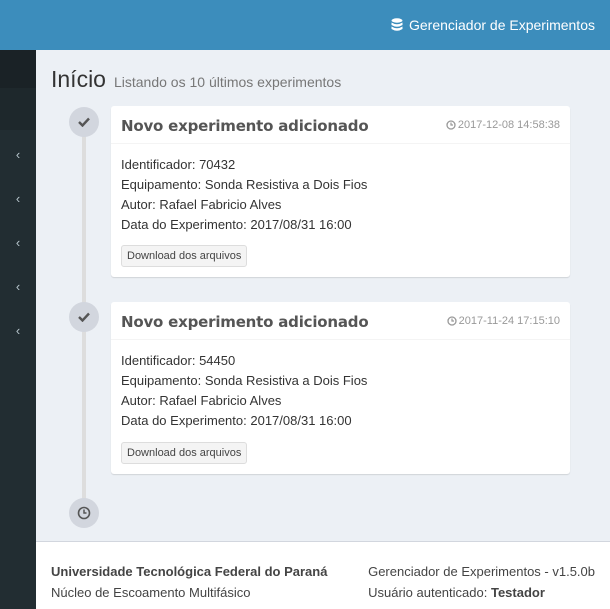  What do you see at coordinates (397, 24) in the screenshot?
I see `database-icon` at bounding box center [397, 24].